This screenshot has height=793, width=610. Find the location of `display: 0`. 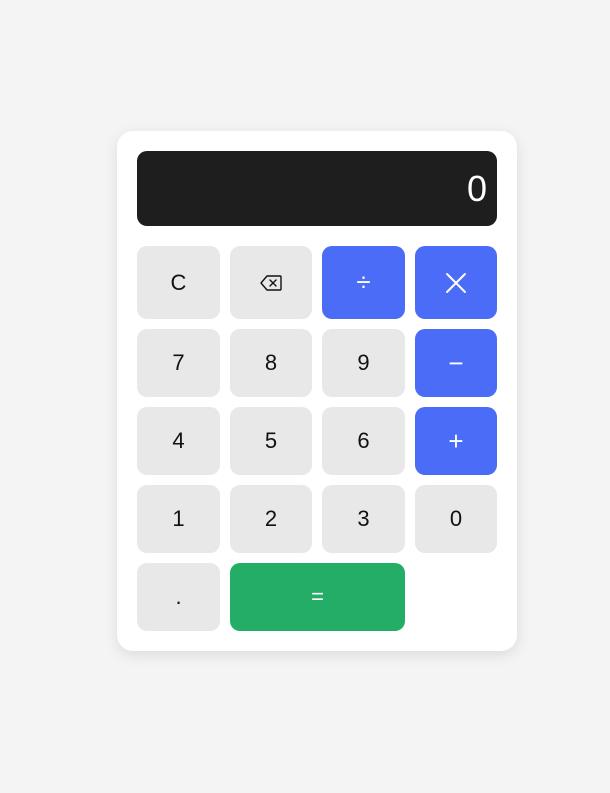

display: 0 is located at coordinates (317, 188).